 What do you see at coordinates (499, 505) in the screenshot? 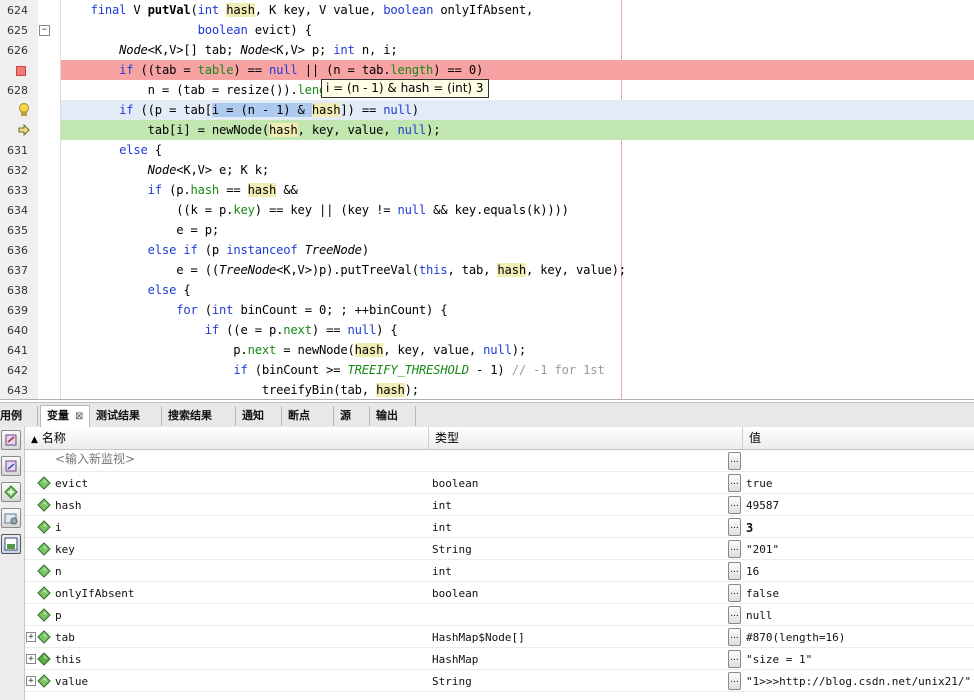
I see `variable-row: hash int... 49587` at bounding box center [499, 505].